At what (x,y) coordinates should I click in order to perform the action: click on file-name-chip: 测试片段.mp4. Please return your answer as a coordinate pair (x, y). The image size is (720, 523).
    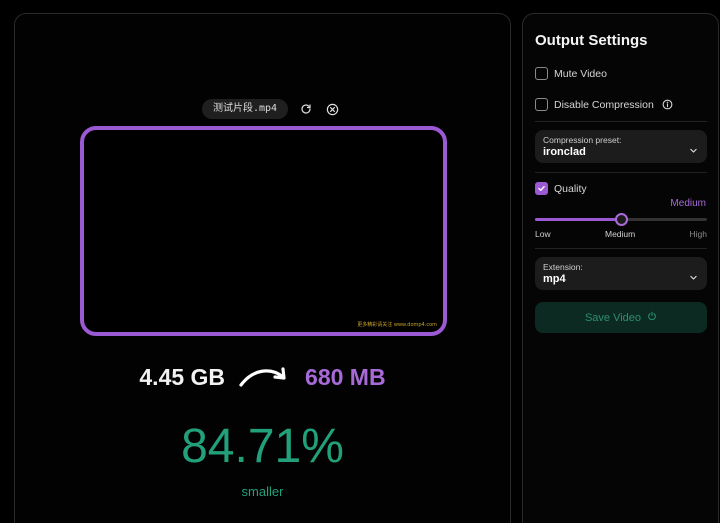
    Looking at the image, I should click on (245, 109).